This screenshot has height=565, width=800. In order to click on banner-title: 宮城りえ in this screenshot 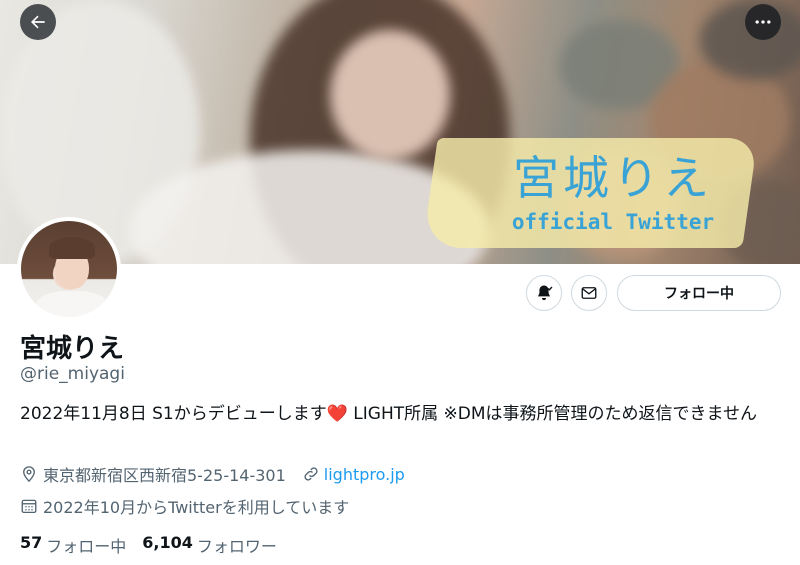, I will do `click(613, 178)`.